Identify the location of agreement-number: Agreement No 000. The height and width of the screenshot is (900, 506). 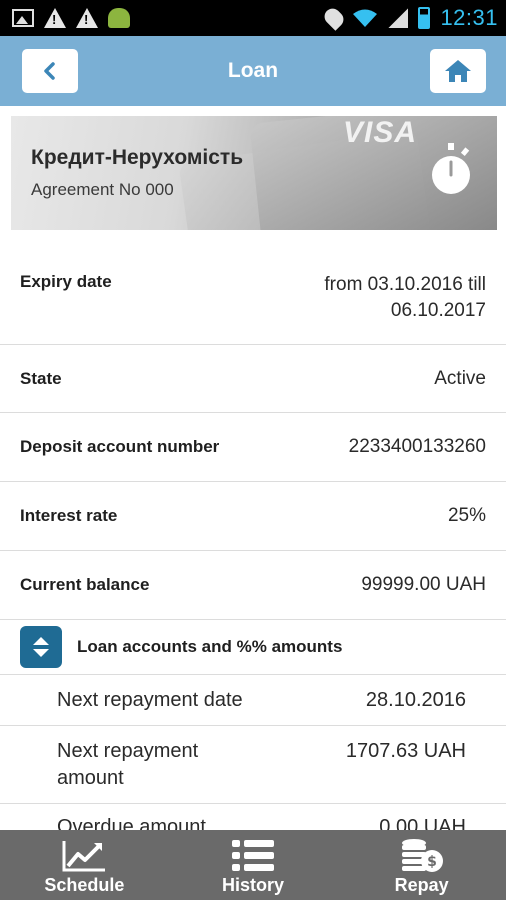
(102, 189).